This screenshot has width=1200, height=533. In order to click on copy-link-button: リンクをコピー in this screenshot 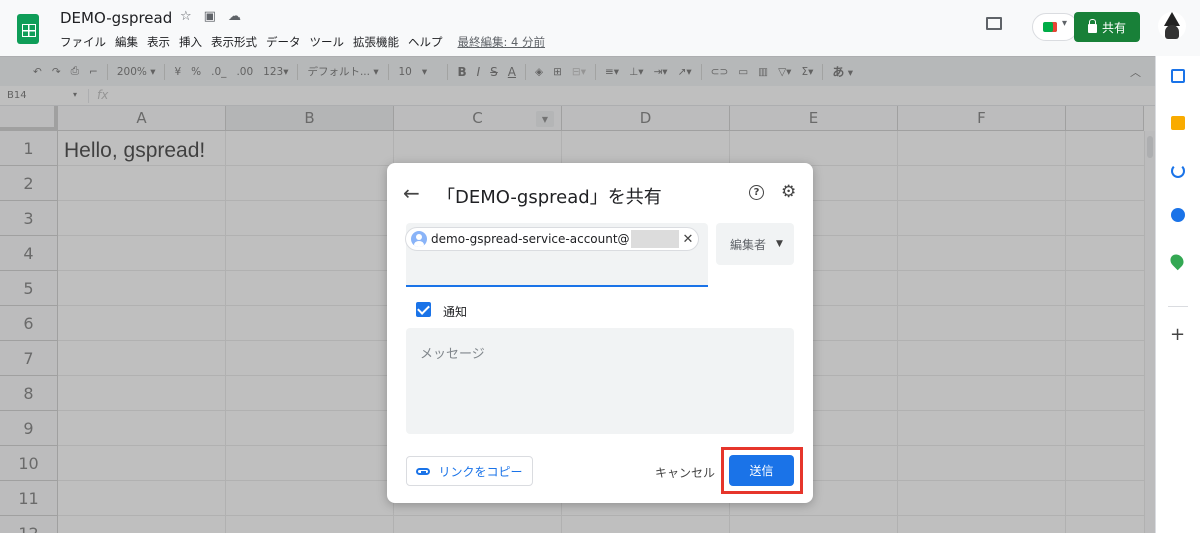, I will do `click(469, 471)`.